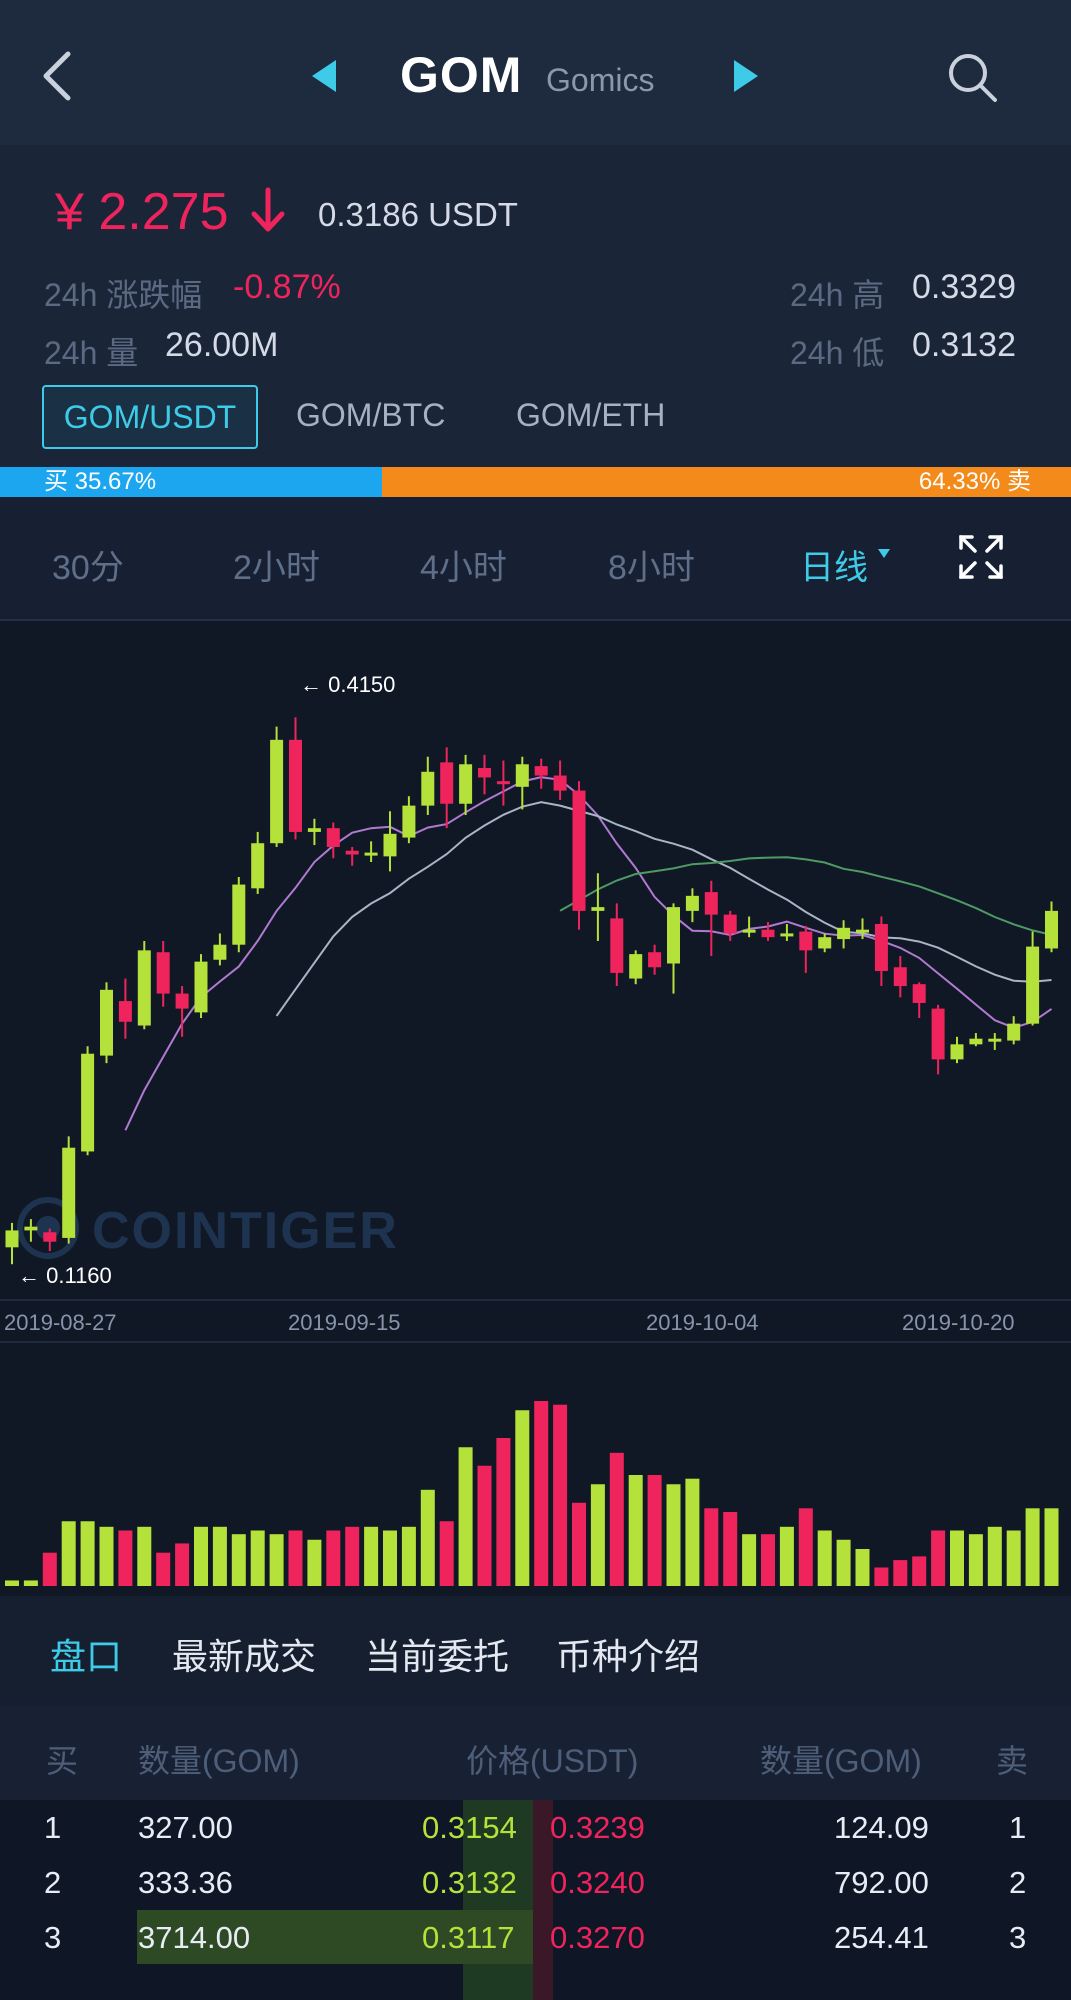 Image resolution: width=1071 pixels, height=2000 pixels. Describe the element at coordinates (207, 1228) in the screenshot. I see `watermark-logo: COINTIGER` at that location.